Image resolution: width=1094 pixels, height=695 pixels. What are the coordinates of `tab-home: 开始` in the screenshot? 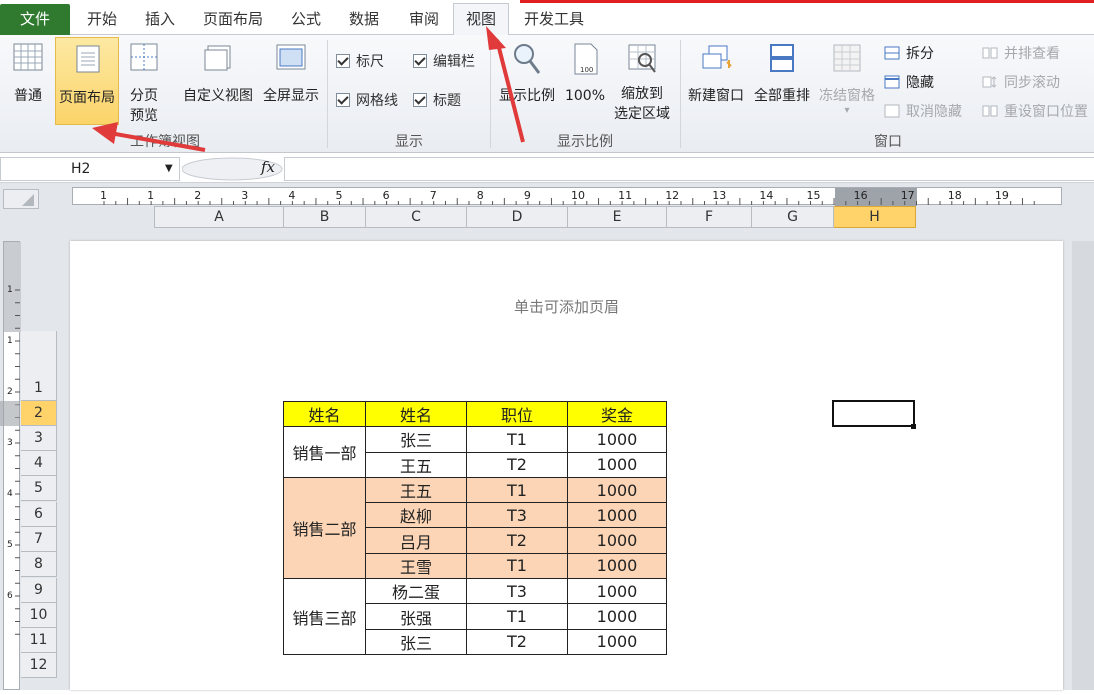 It's located at (102, 19).